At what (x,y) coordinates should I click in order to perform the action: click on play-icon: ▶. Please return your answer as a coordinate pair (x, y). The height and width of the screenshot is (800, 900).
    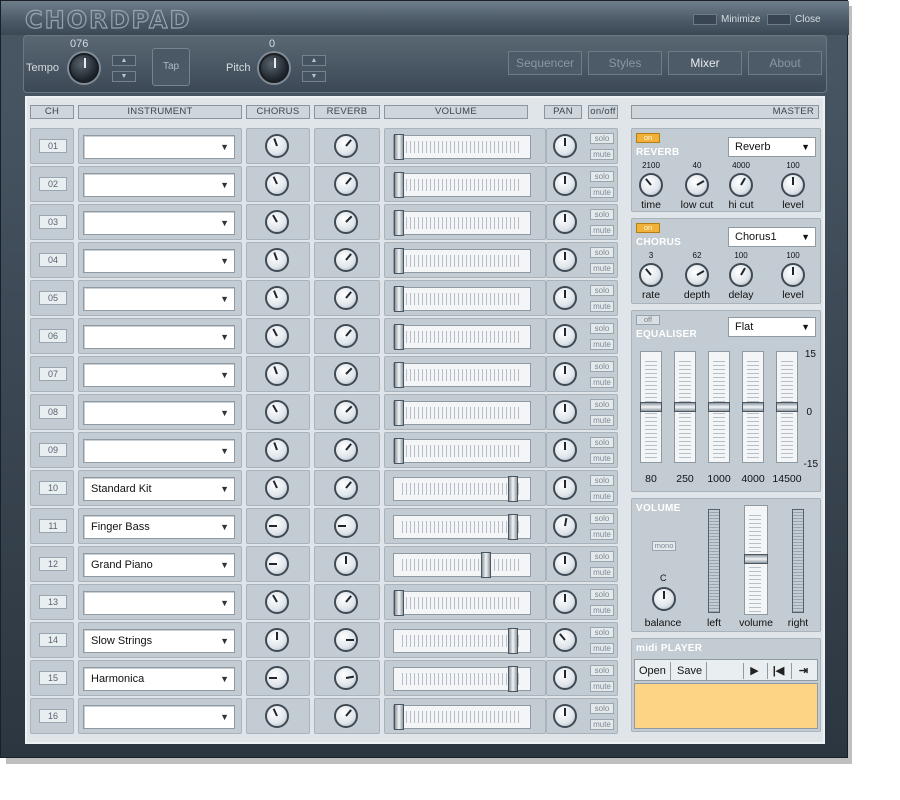
    Looking at the image, I should click on (754, 671).